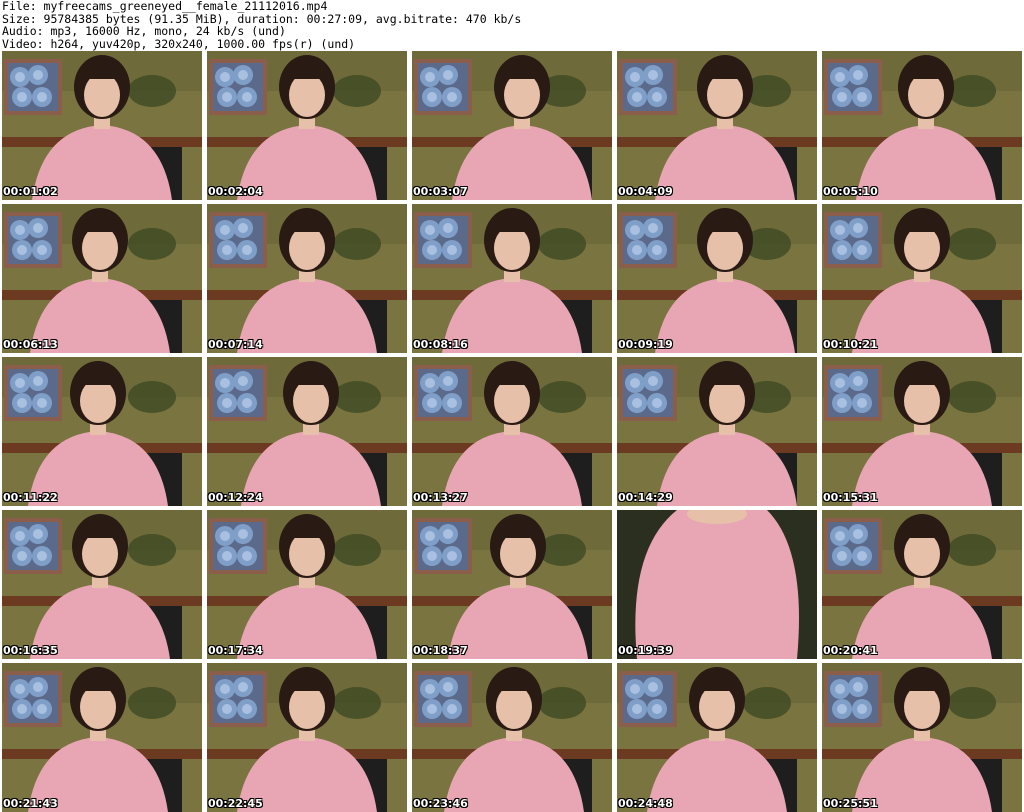 The width and height of the screenshot is (1024, 812). I want to click on timestamp-label: 00:19:39, so click(645, 650).